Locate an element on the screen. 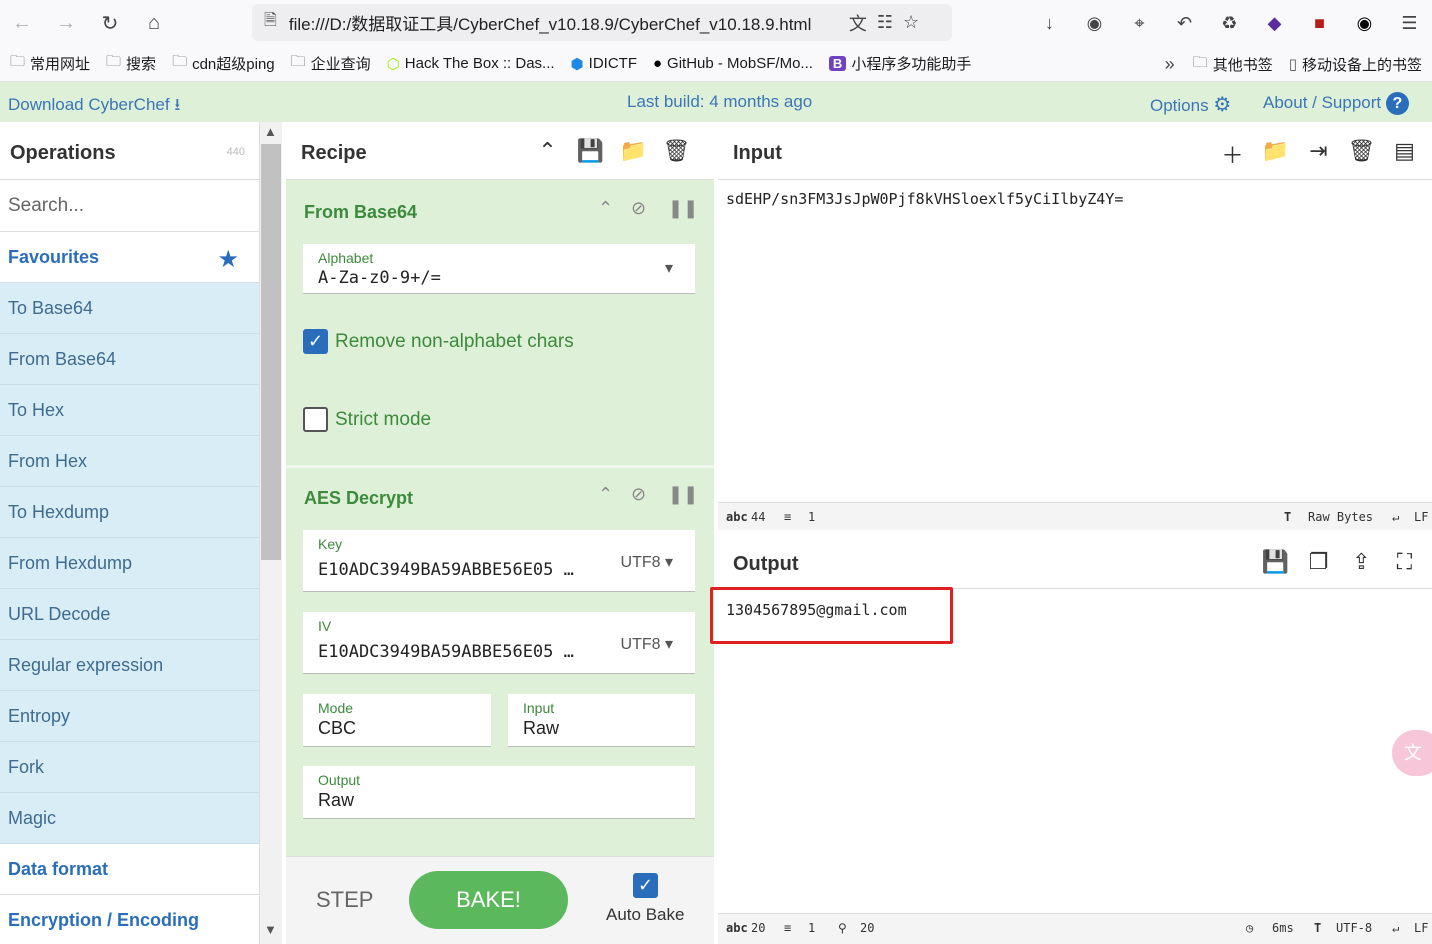  operation-item: From Hex is located at coordinates (129, 461).